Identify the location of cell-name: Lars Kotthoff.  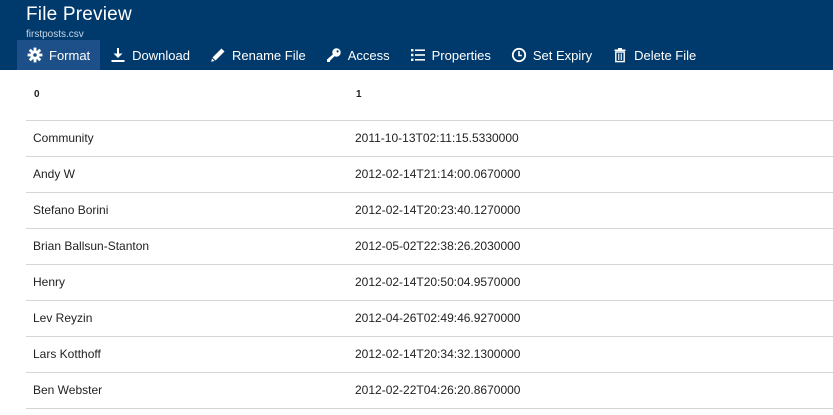
(187, 354).